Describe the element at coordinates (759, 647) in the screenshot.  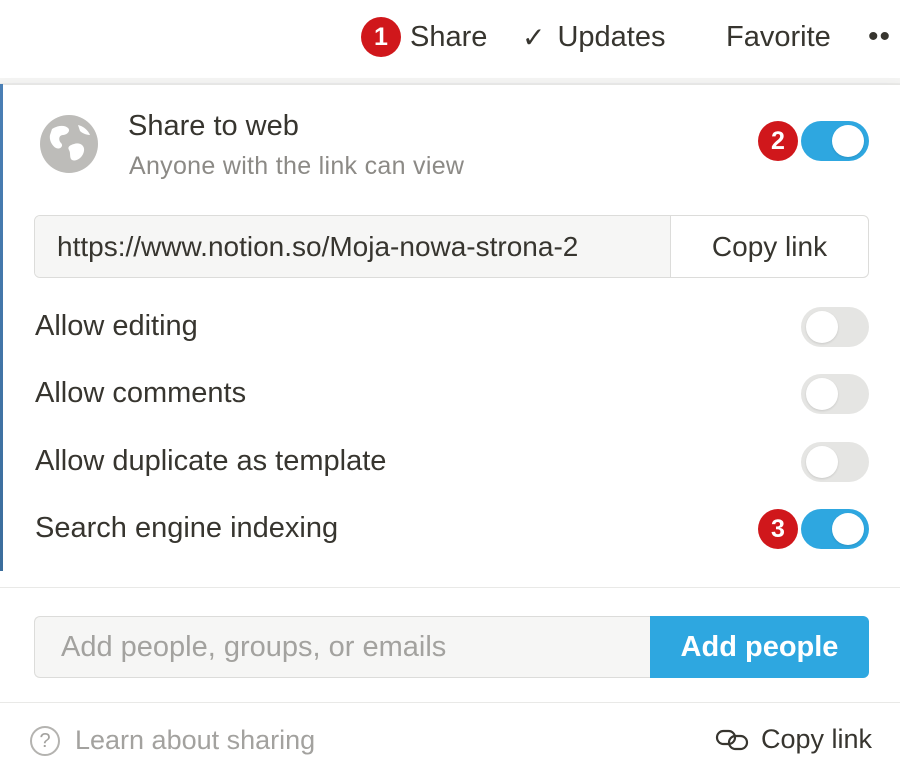
I see `add-people-button: Add people` at that location.